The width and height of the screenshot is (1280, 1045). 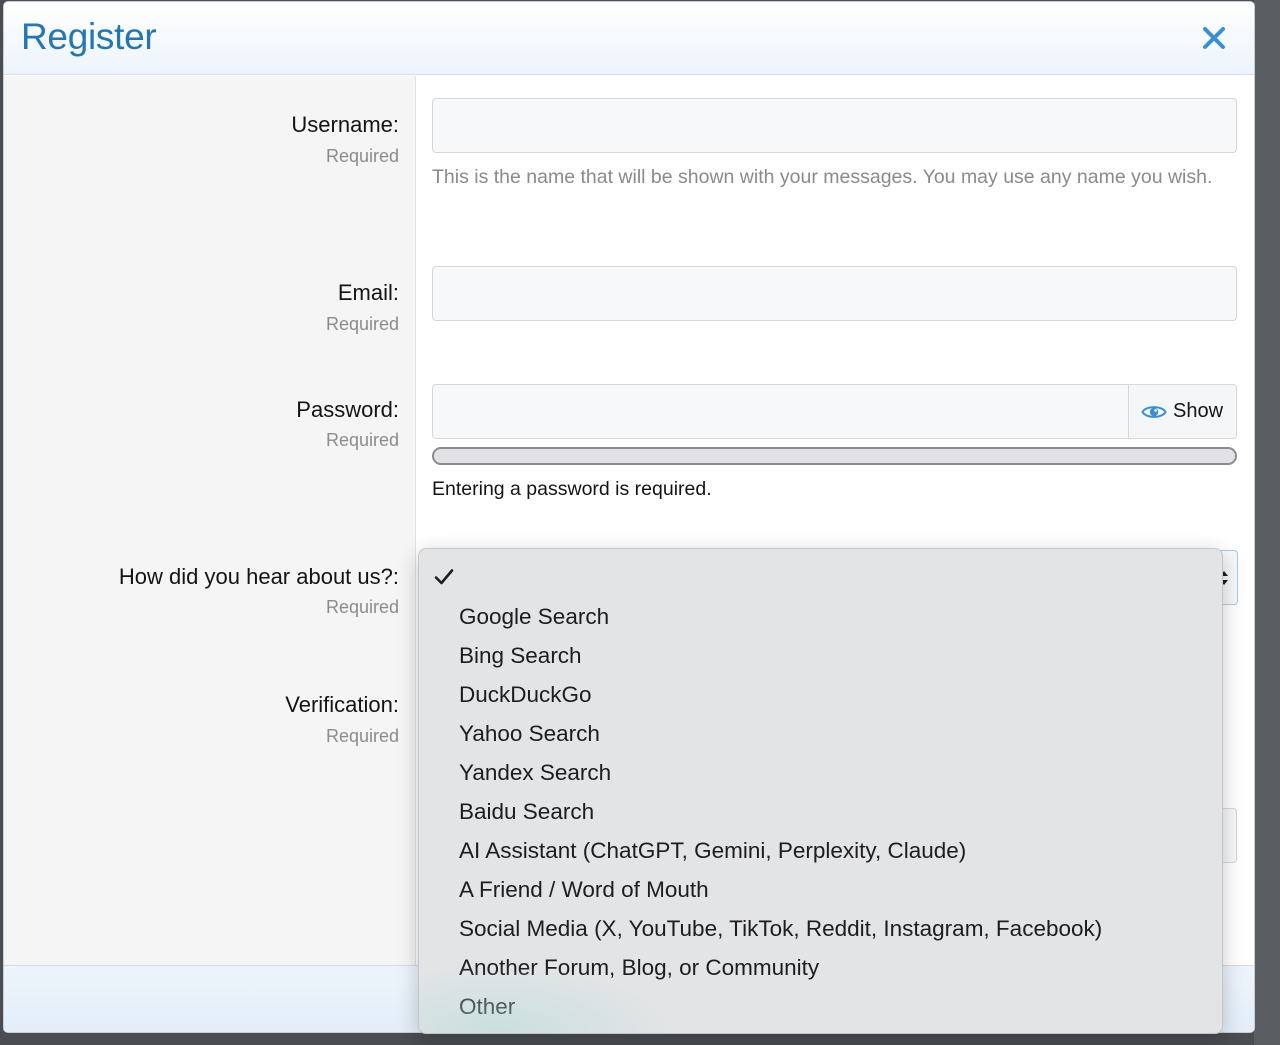 I want to click on dropdown-option: Baidu Search, so click(x=820, y=811).